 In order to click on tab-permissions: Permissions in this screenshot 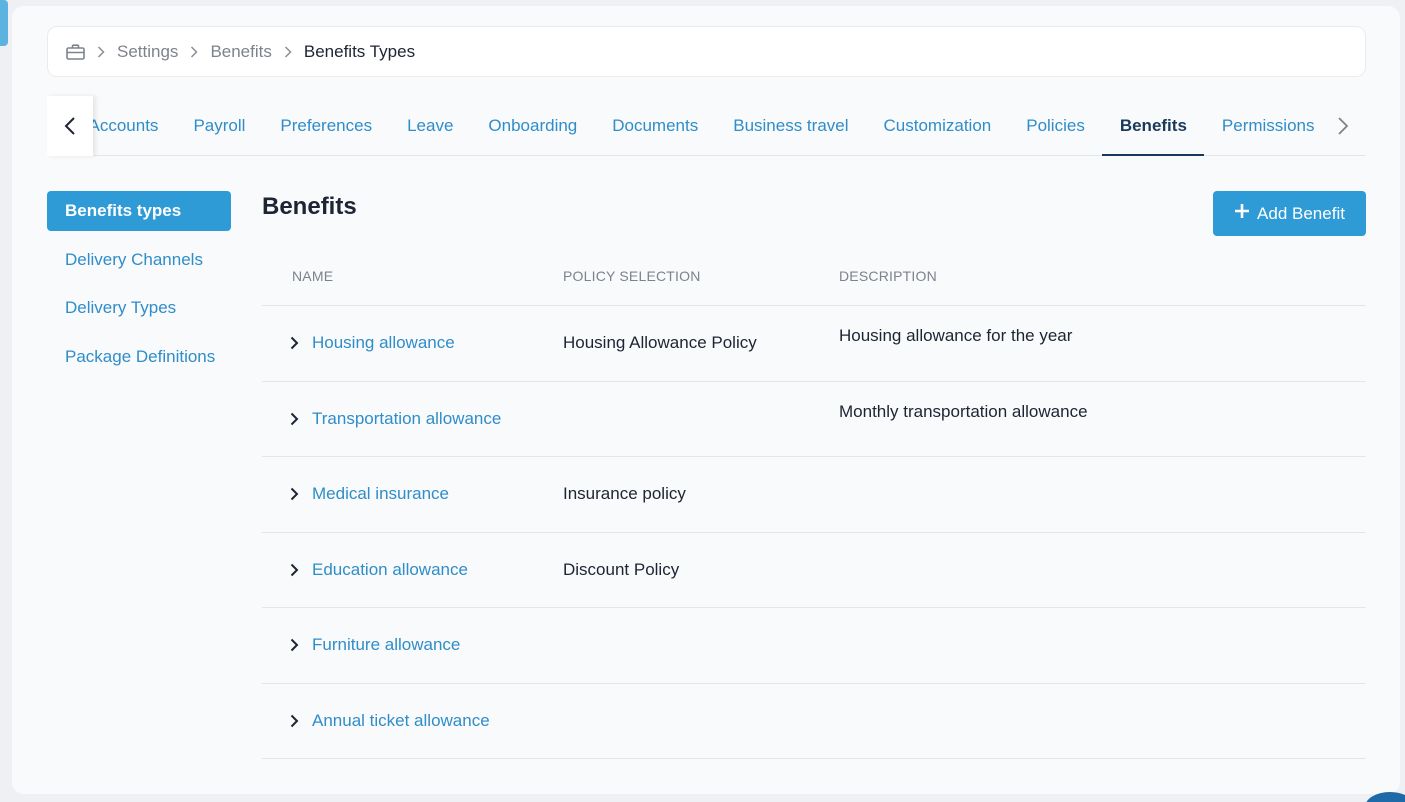, I will do `click(1262, 126)`.